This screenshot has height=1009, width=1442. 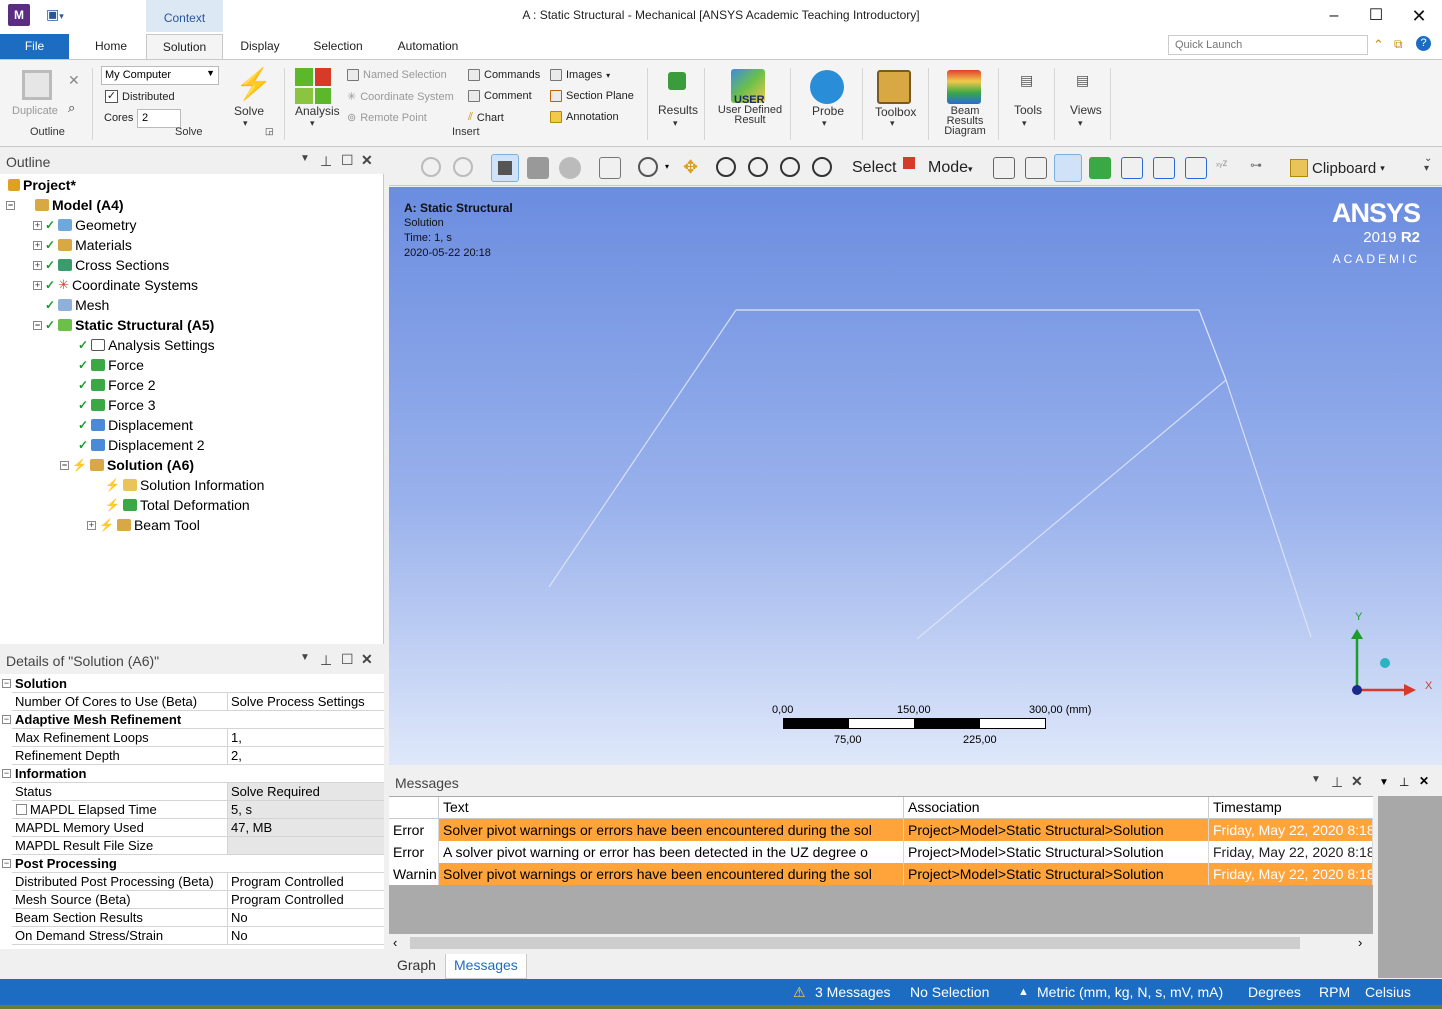 What do you see at coordinates (1086, 110) in the screenshot?
I see `views-button: Views` at bounding box center [1086, 110].